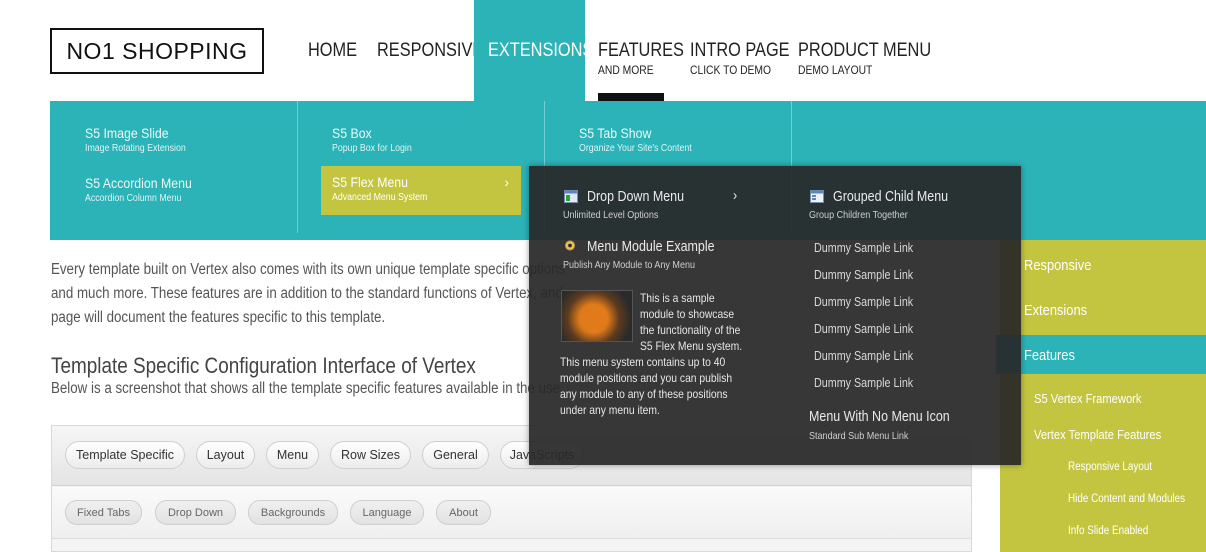 The height and width of the screenshot is (552, 1206). Describe the element at coordinates (626, 70) in the screenshot. I see `nav-features-sub: AND MORE` at that location.